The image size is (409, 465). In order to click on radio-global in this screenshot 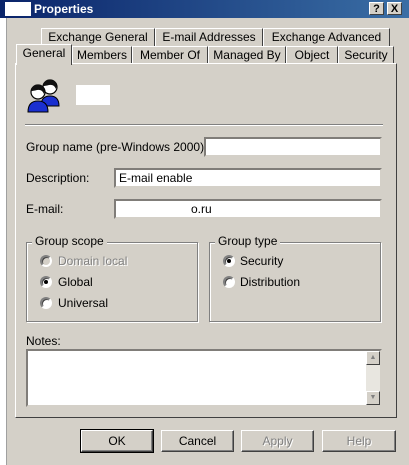, I will do `click(46, 282)`.